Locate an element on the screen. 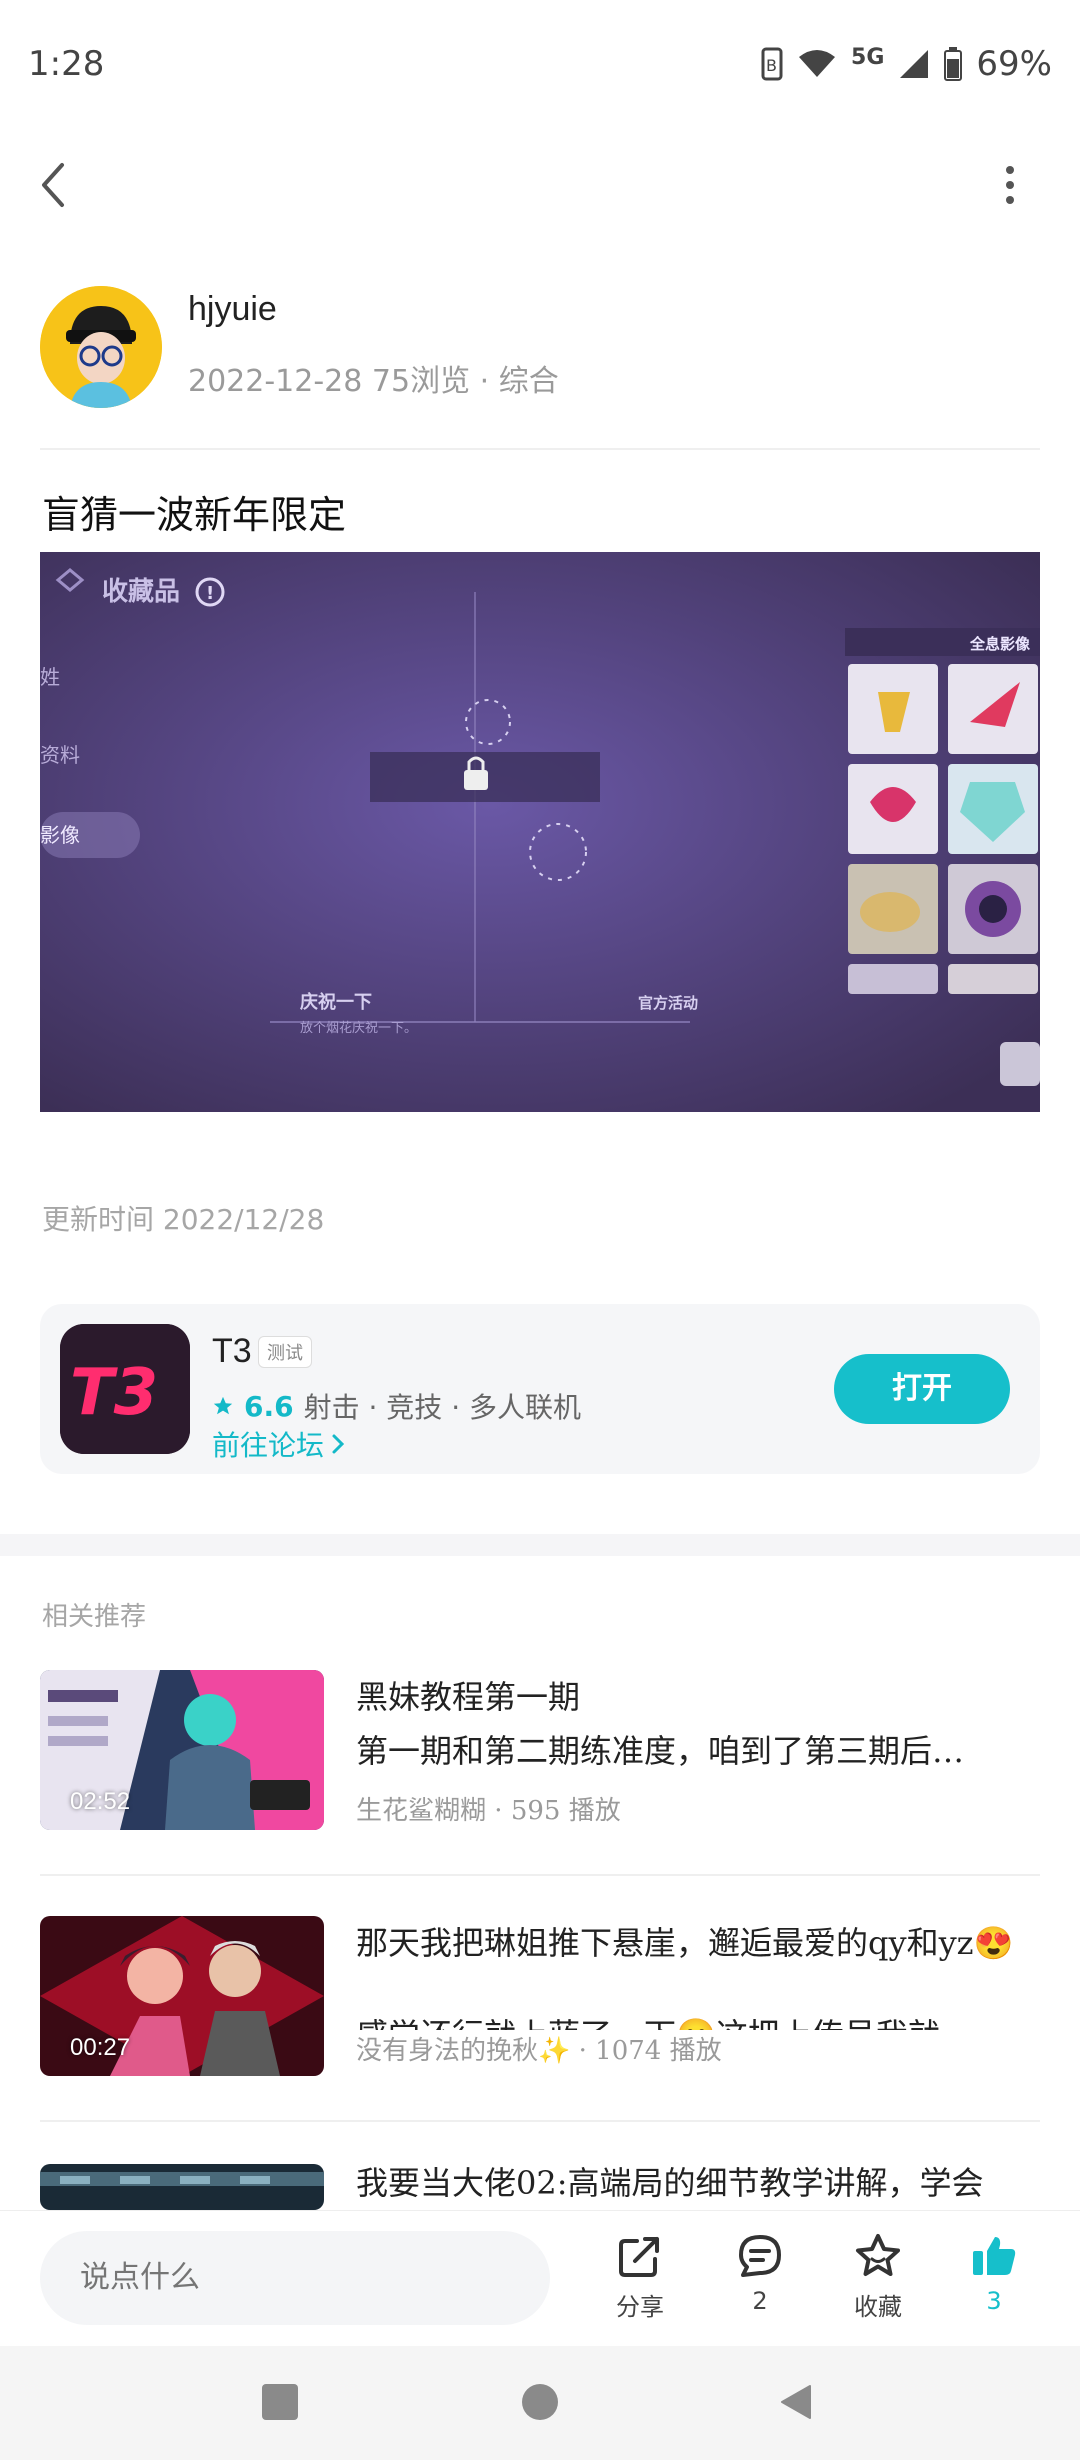 The width and height of the screenshot is (1080, 2460). chevron-right-icon is located at coordinates (338, 1444).